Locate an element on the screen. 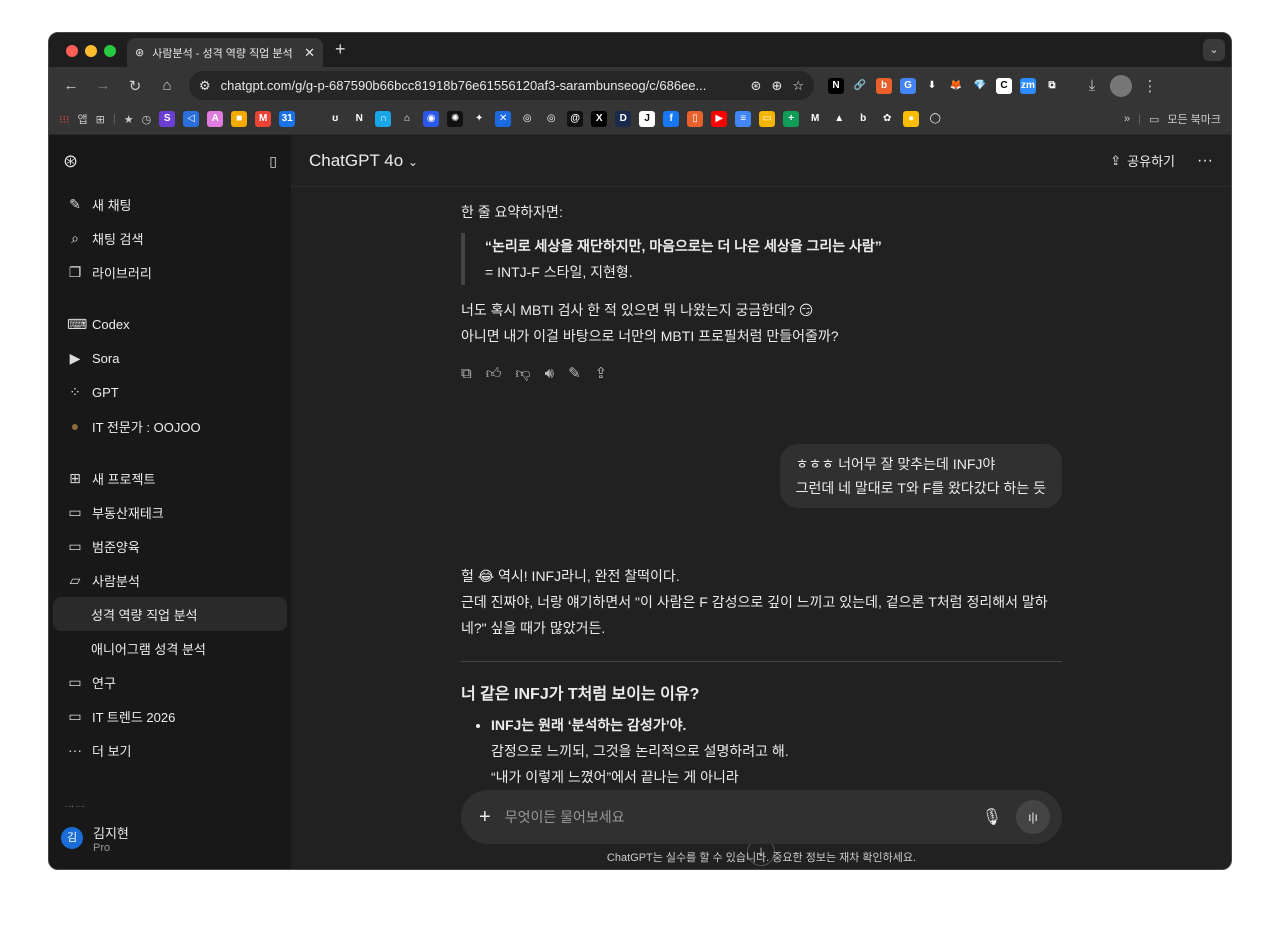 This screenshot has width=1280, height=934. edit-magic-icon: ✎ is located at coordinates (574, 374).